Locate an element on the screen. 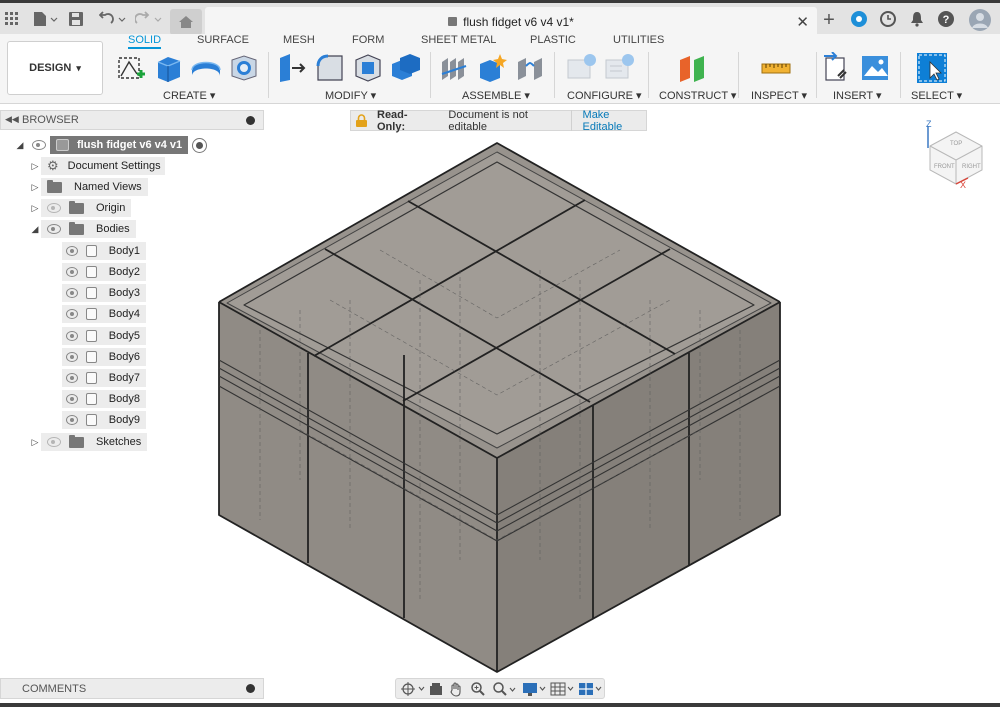 Image resolution: width=1000 pixels, height=707 pixels. plus-icon: + is located at coordinates (829, 20).